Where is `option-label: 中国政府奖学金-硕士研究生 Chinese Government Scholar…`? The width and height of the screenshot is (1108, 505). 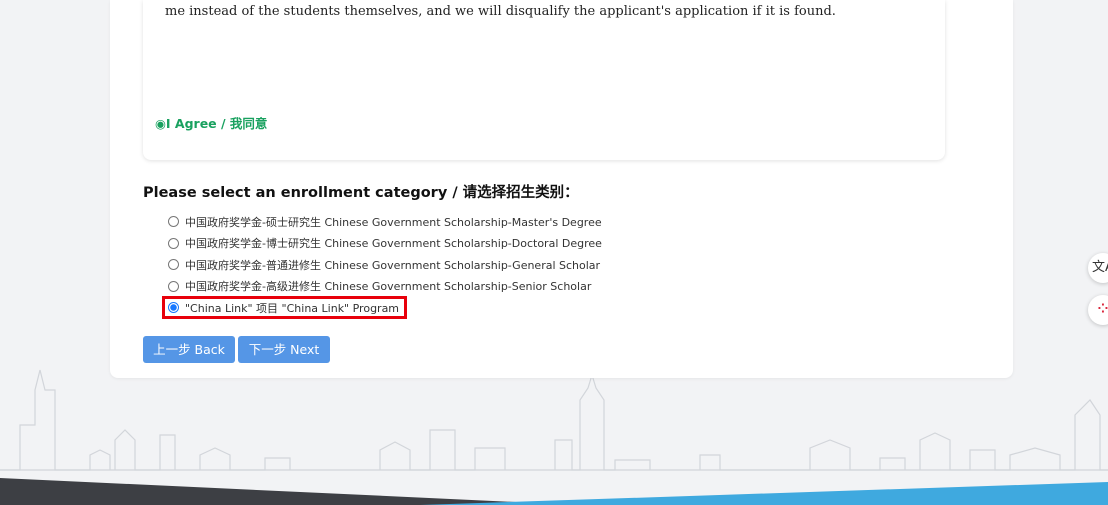
option-label: 中国政府奖学金-硕士研究生 Chinese Government Scholar… is located at coordinates (393, 222).